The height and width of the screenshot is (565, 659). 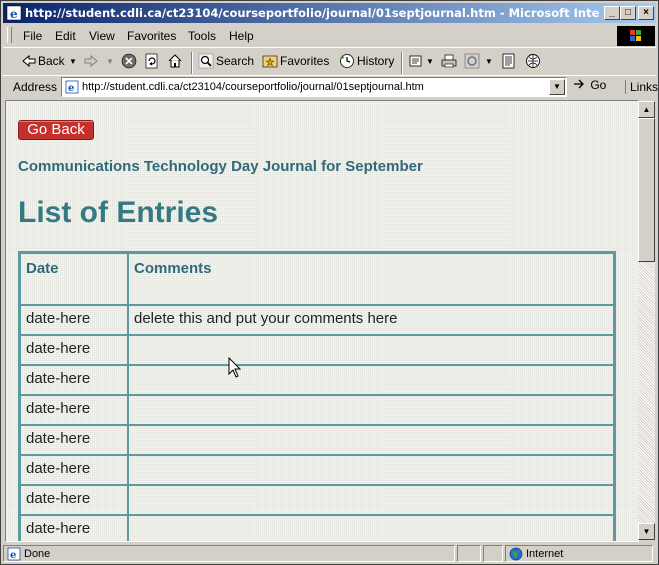 I want to click on scroll-thumb, so click(x=646, y=190).